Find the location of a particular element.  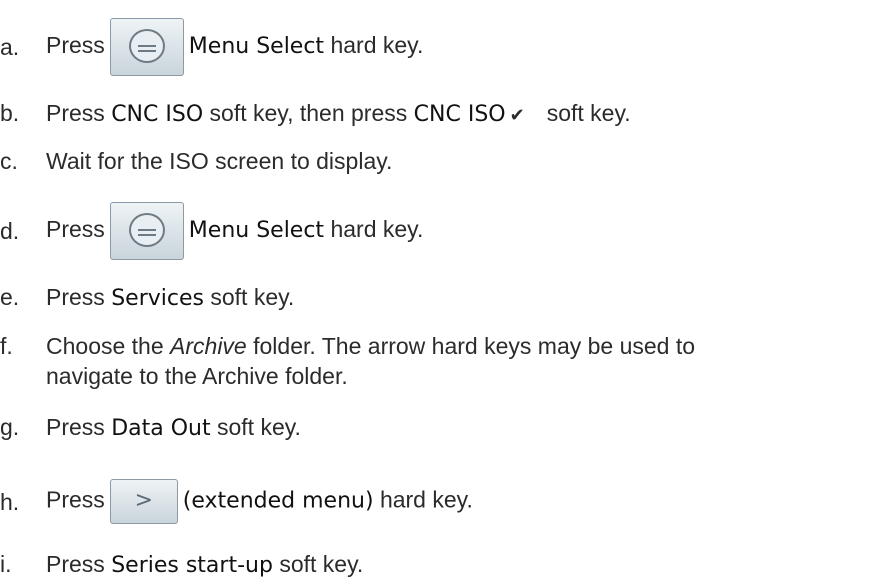

step-text: Choose the is located at coordinates (105, 346).